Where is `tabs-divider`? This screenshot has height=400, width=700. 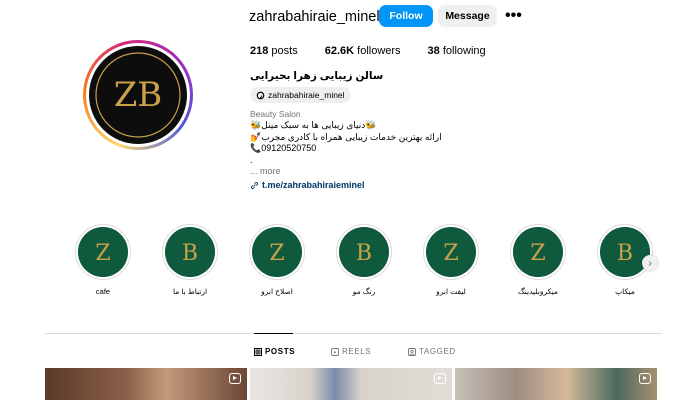
tabs-divider is located at coordinates (353, 333).